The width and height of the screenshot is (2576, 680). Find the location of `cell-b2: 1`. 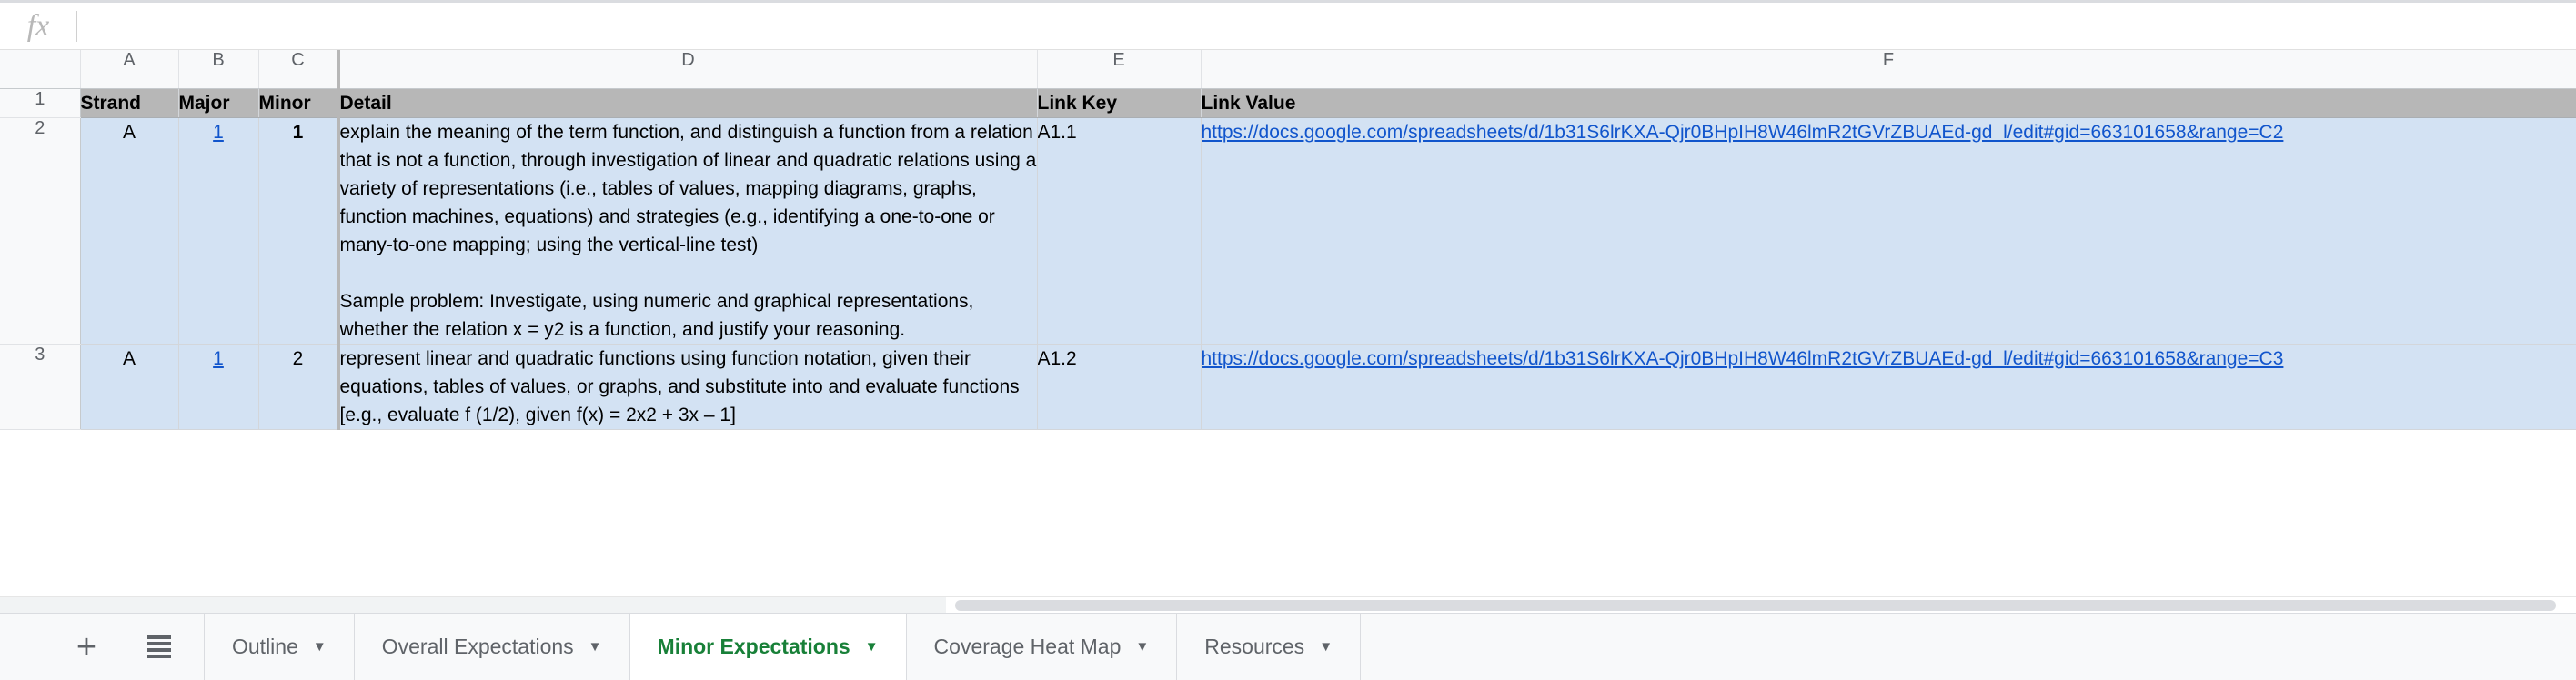

cell-b2: 1 is located at coordinates (218, 231).